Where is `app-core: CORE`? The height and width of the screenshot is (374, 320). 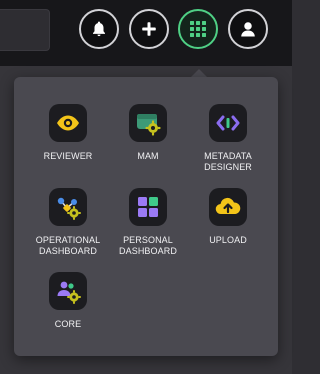
app-core: CORE is located at coordinates (68, 301).